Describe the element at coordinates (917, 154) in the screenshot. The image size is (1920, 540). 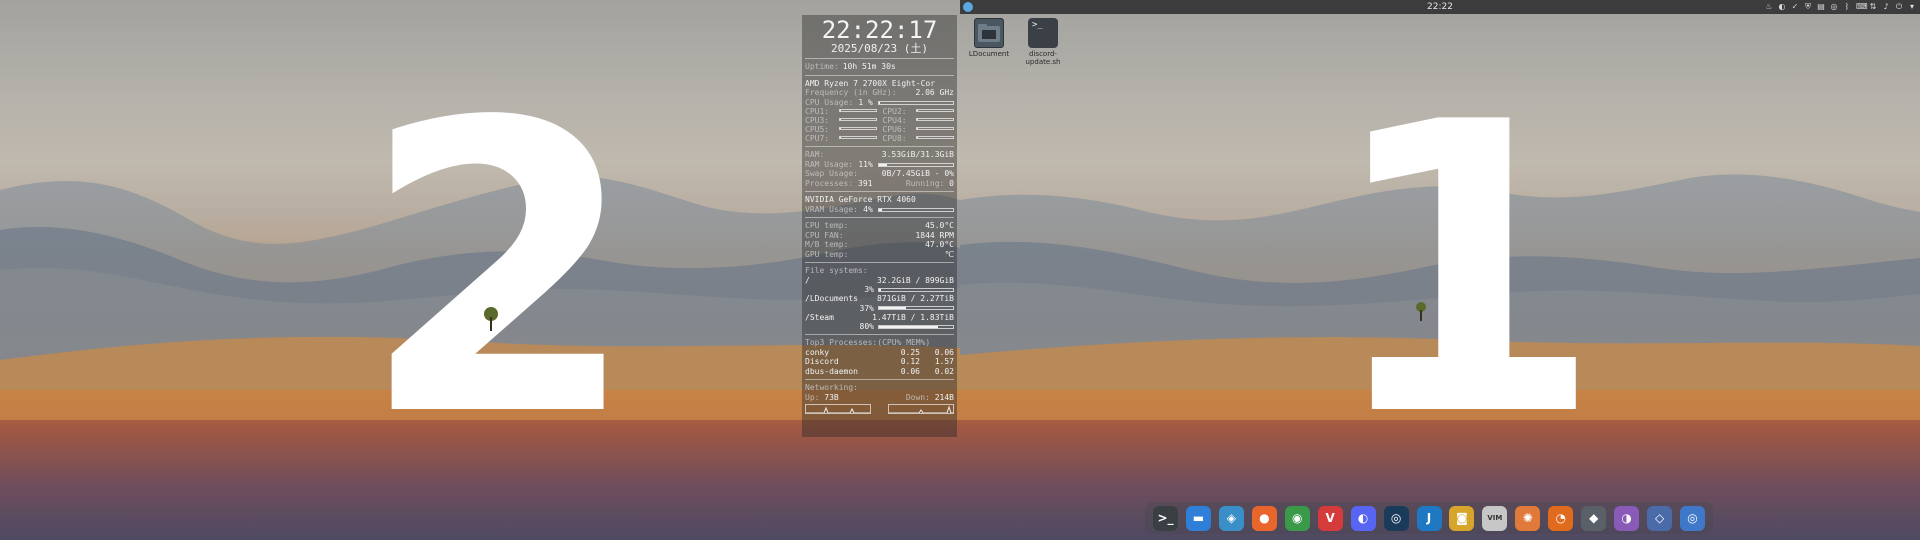
I see `ram-value: 3.53GiB/31.3GiB` at that location.